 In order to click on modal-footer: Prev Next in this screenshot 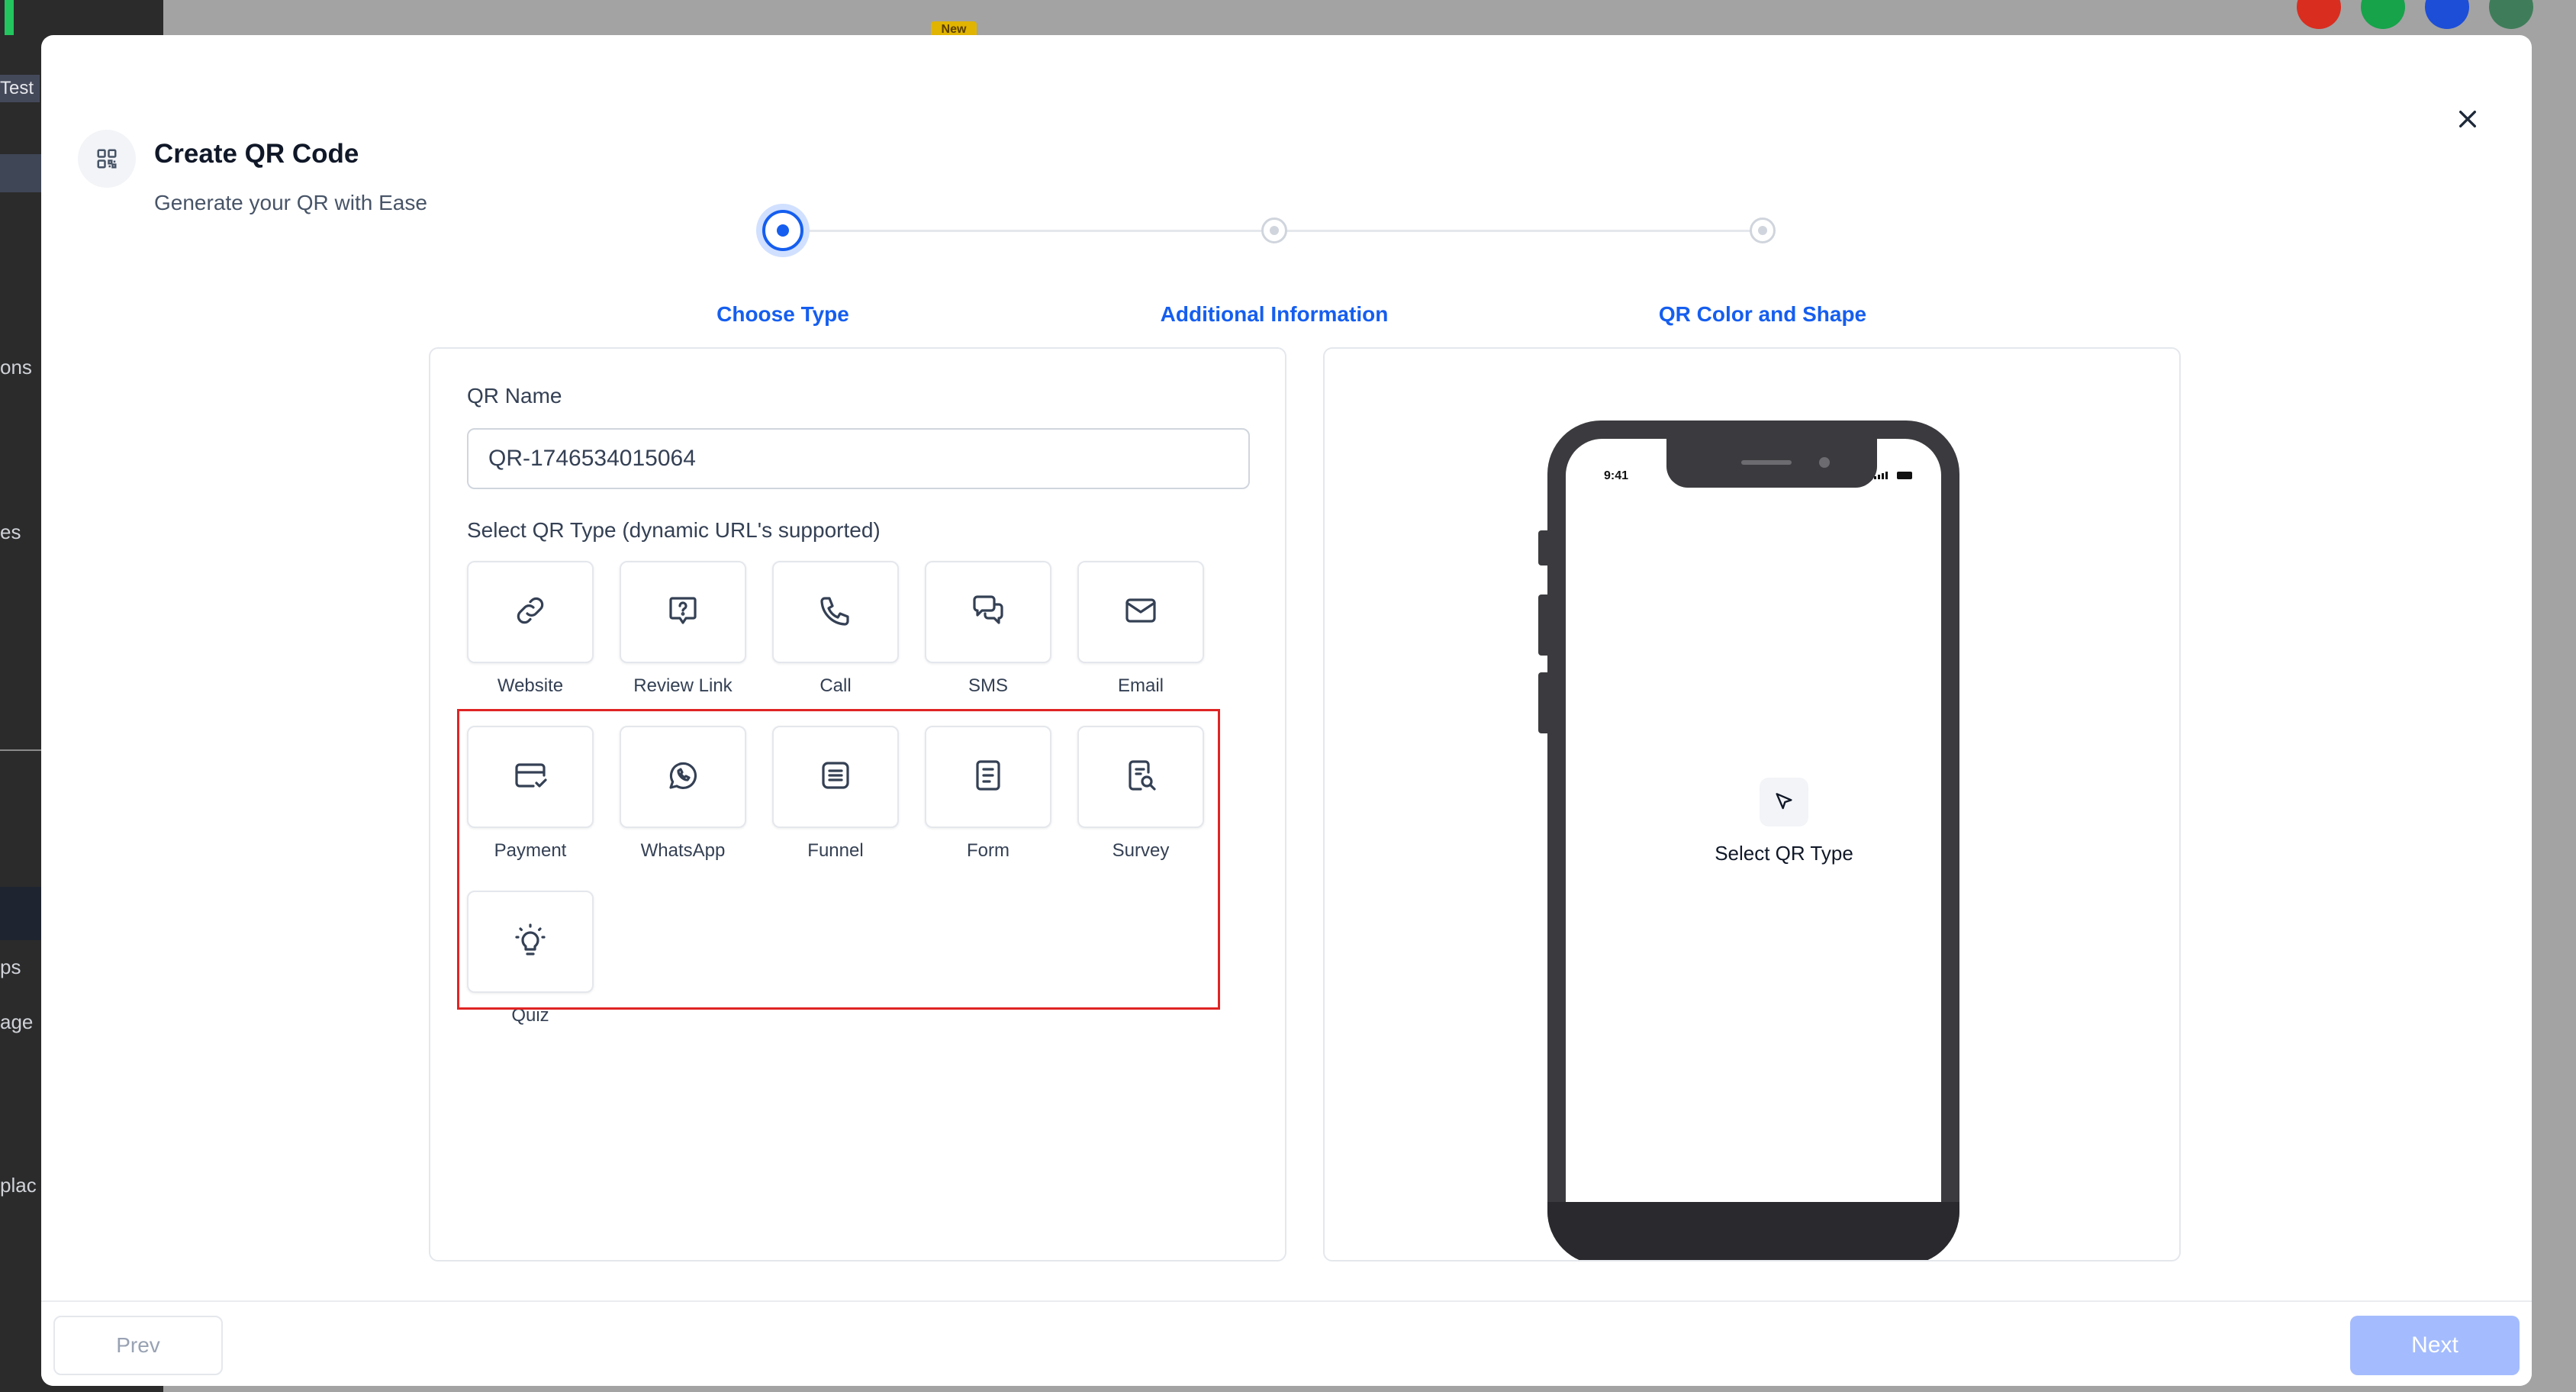, I will do `click(1286, 1343)`.